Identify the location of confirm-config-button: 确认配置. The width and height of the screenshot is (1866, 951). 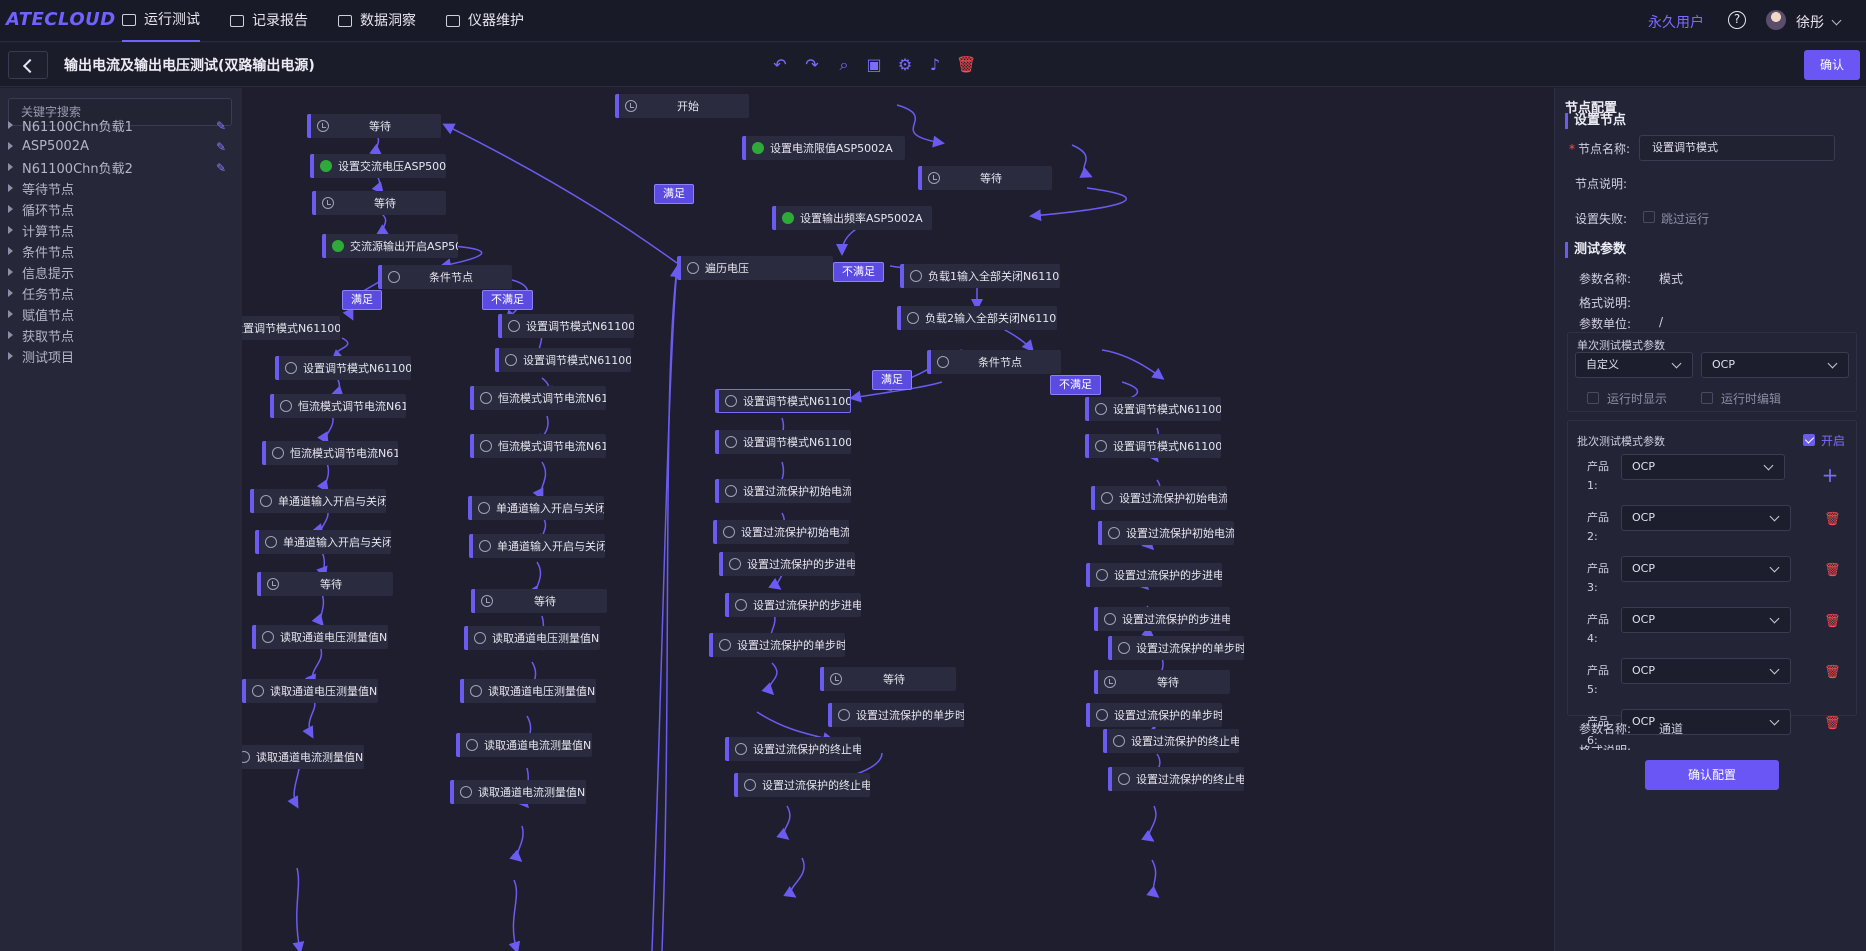
(1712, 775).